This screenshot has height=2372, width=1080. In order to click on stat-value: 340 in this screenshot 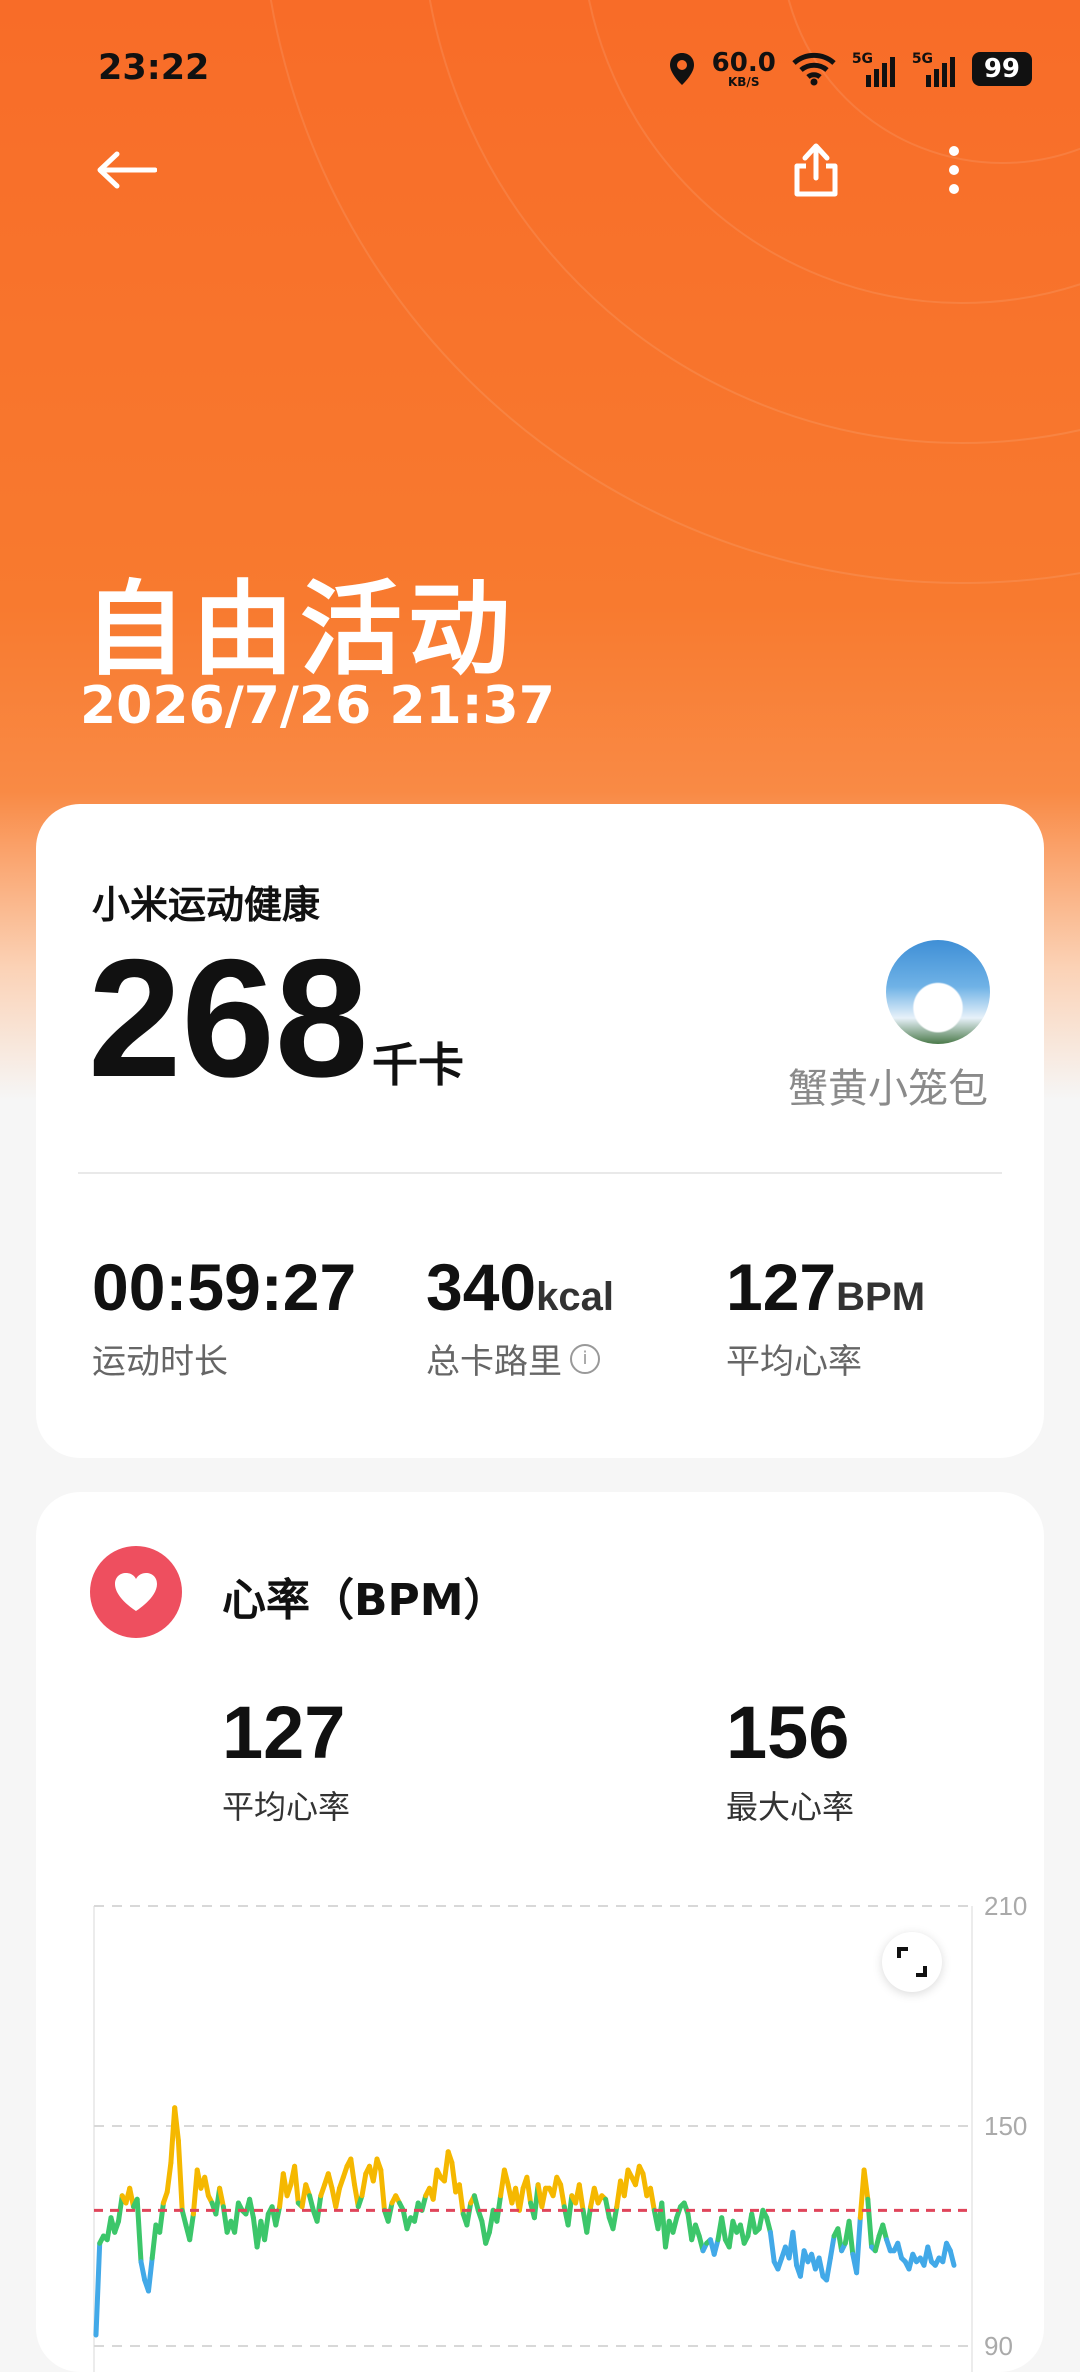, I will do `click(481, 1287)`.